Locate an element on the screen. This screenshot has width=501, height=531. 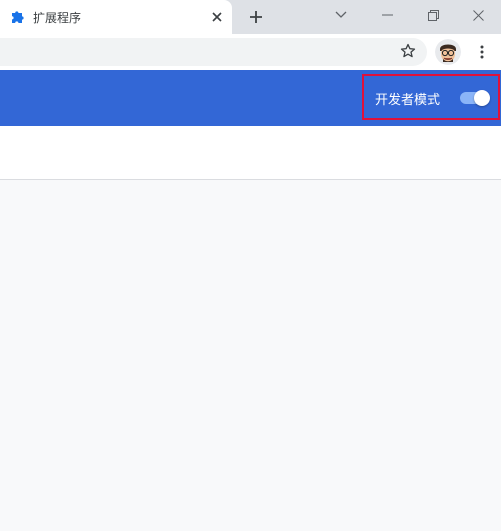
new-tab-plus-icon is located at coordinates (256, 17).